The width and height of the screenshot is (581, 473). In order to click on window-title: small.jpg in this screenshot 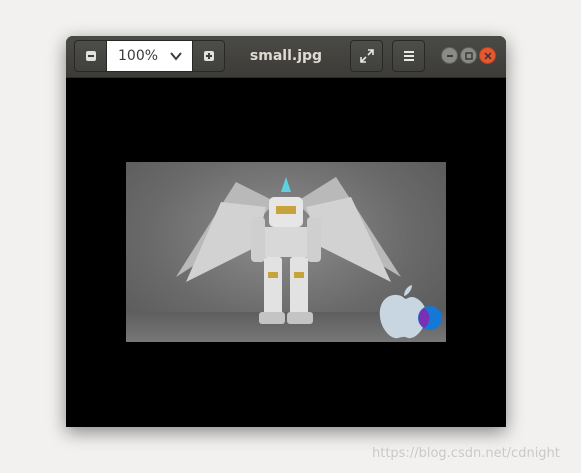, I will do `click(286, 56)`.